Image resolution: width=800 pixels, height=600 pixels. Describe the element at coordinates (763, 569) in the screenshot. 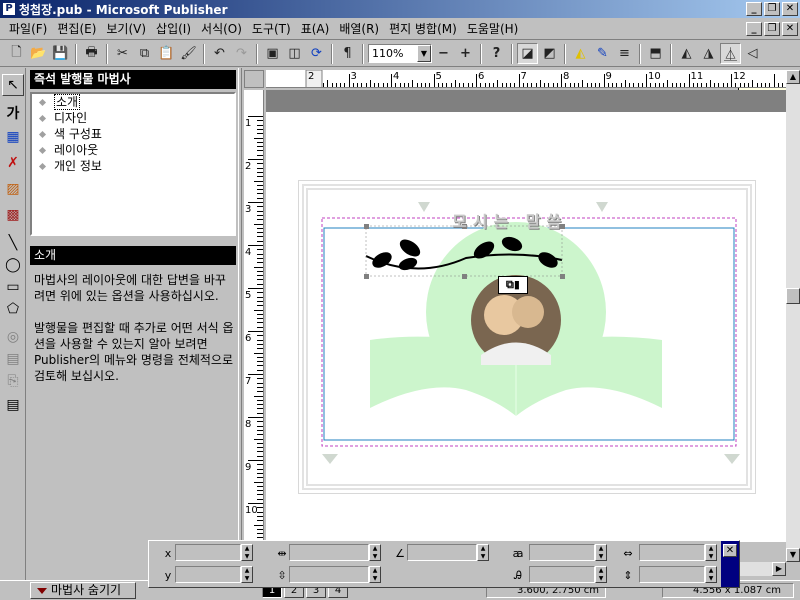

I see `horizontal-scrollbar: ▶` at that location.